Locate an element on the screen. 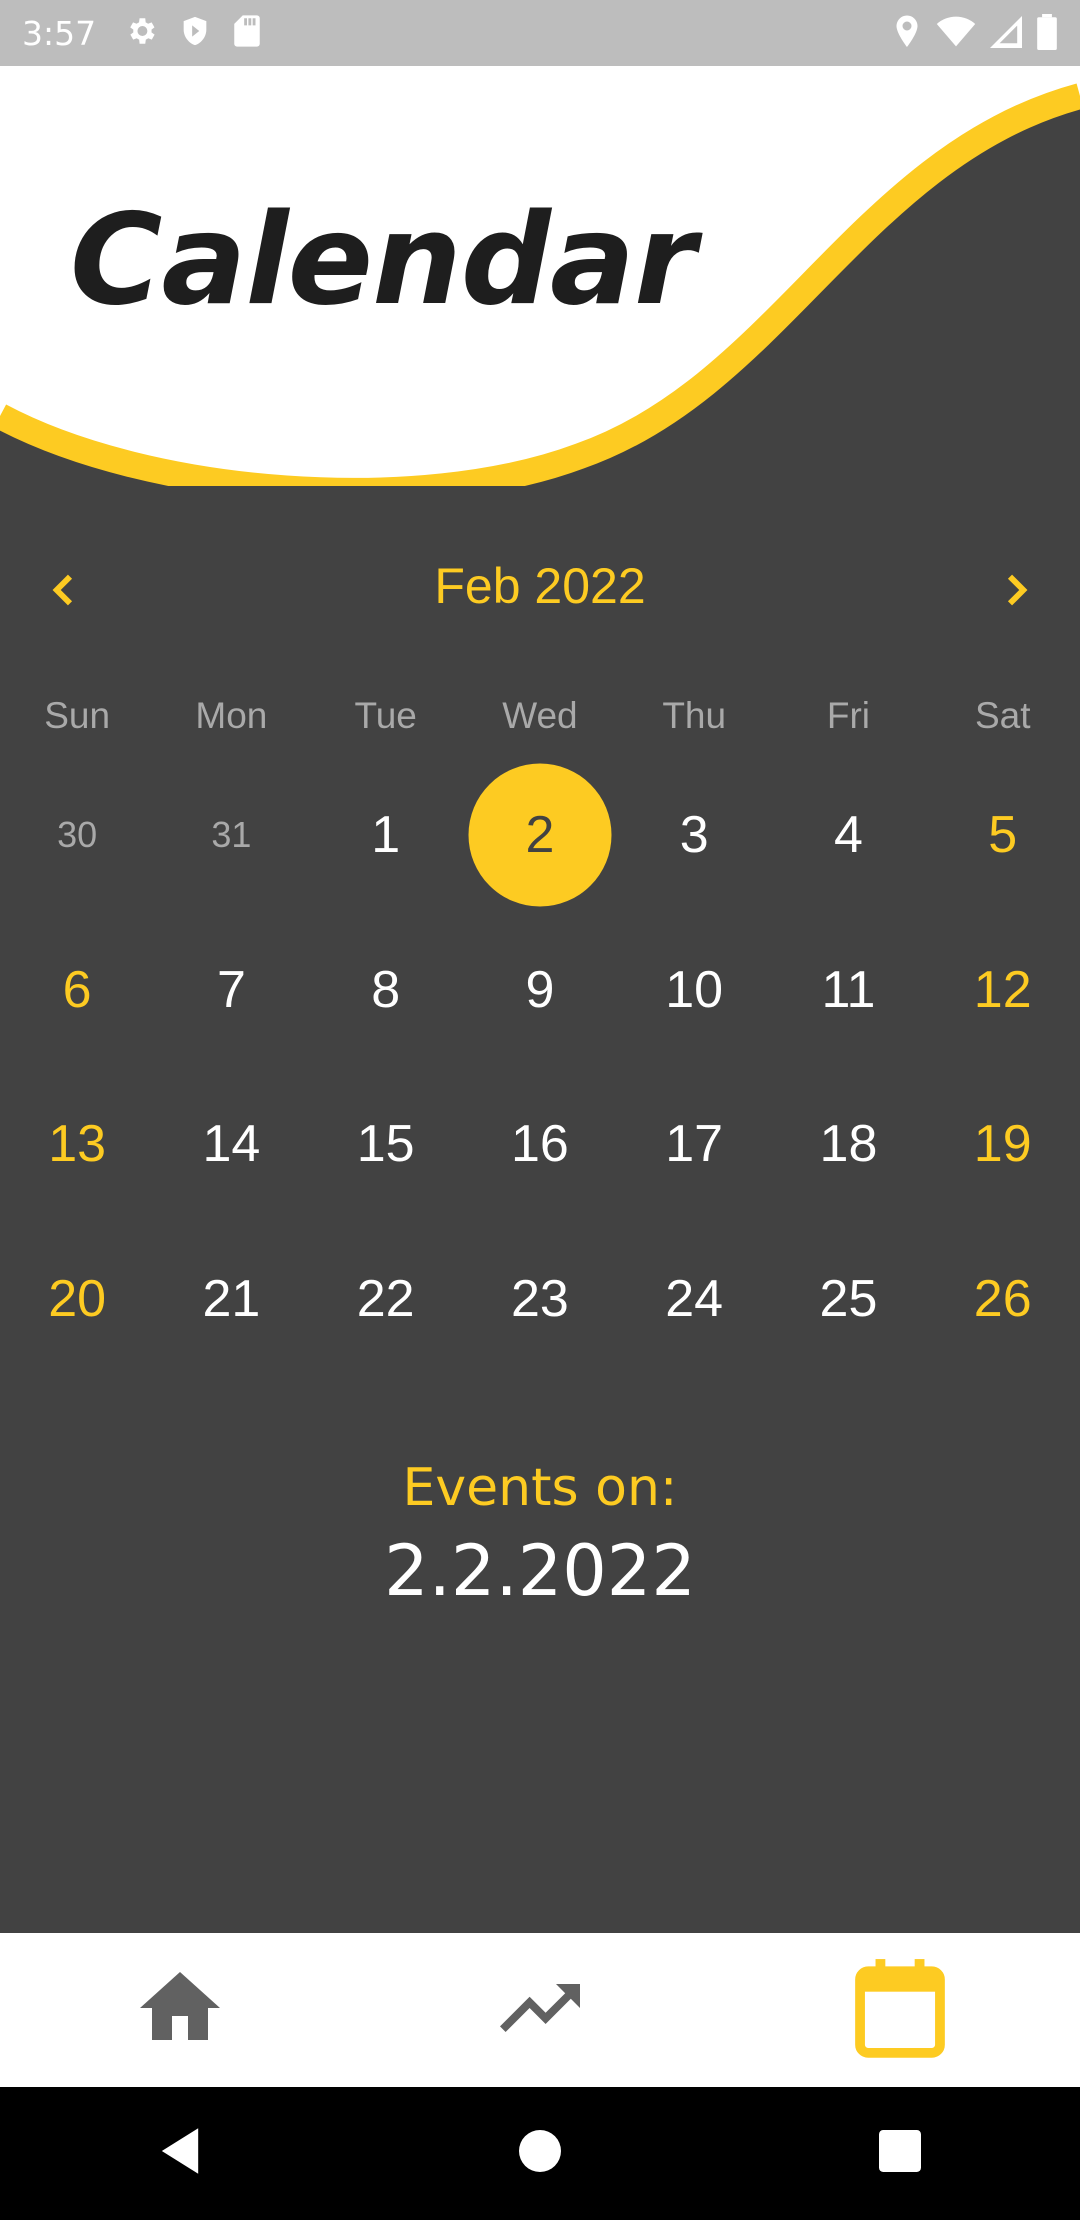 This screenshot has height=2220, width=1080. calendar-day: 20 is located at coordinates (77, 1299).